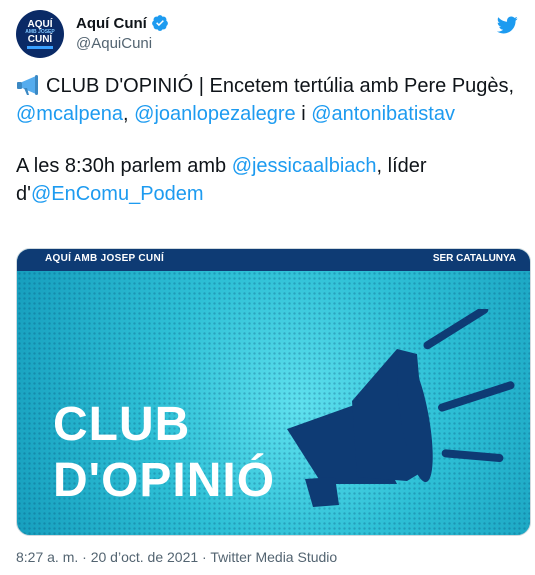 The height and width of the screenshot is (575, 535). What do you see at coordinates (164, 480) in the screenshot?
I see `media-title-line2: D'OPINIÓ` at bounding box center [164, 480].